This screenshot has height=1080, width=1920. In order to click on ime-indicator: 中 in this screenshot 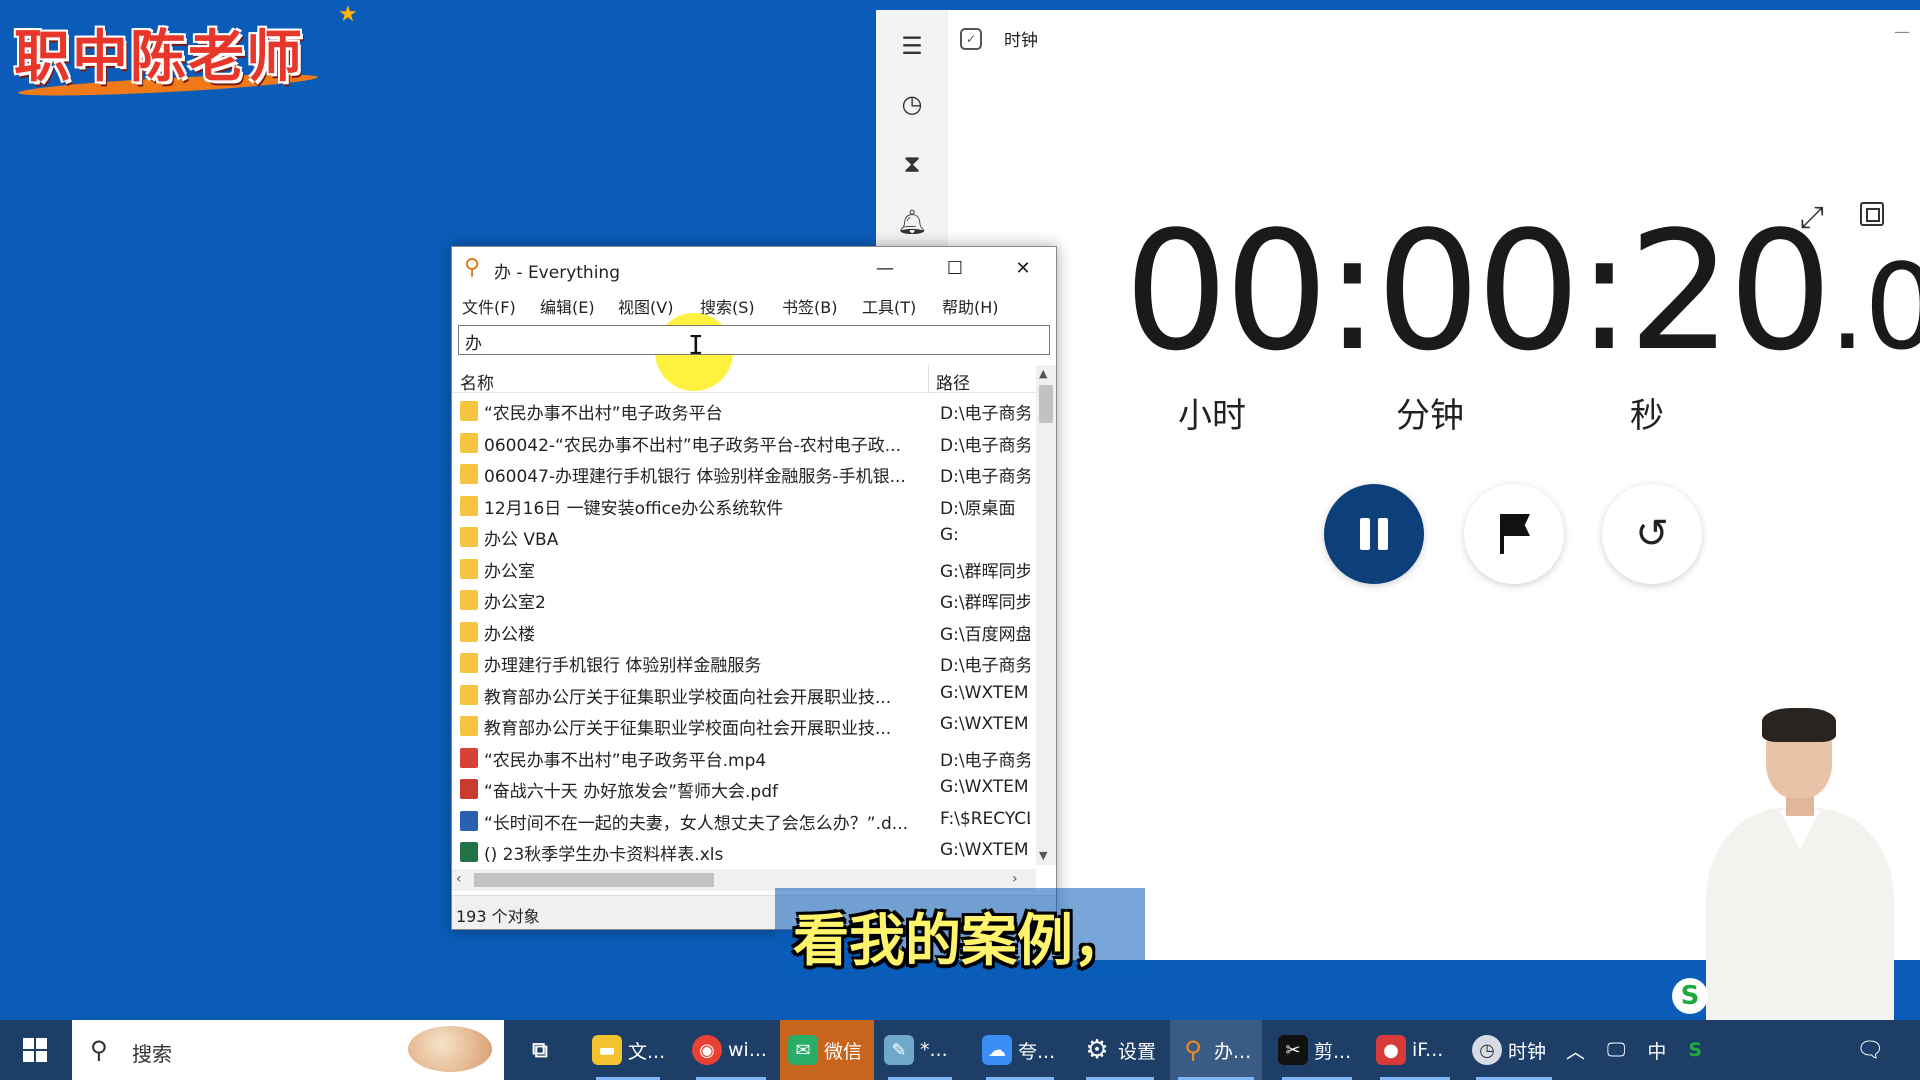, I will do `click(1656, 1050)`.